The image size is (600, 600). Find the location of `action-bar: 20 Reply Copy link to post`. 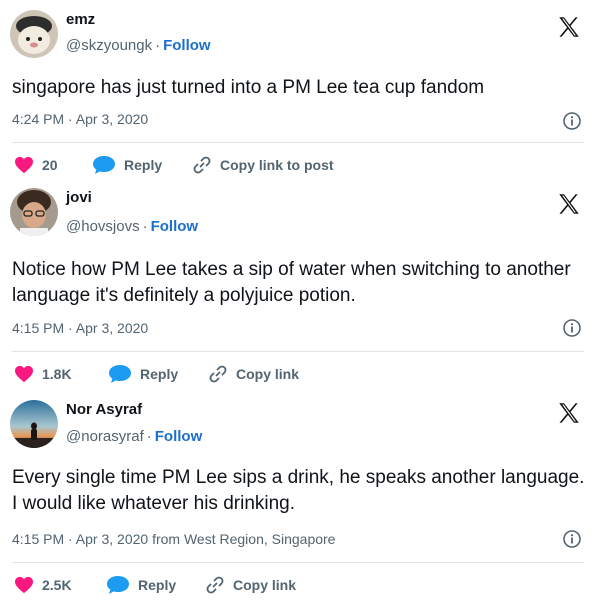

action-bar: 20 Reply Copy link to post is located at coordinates (300, 165).